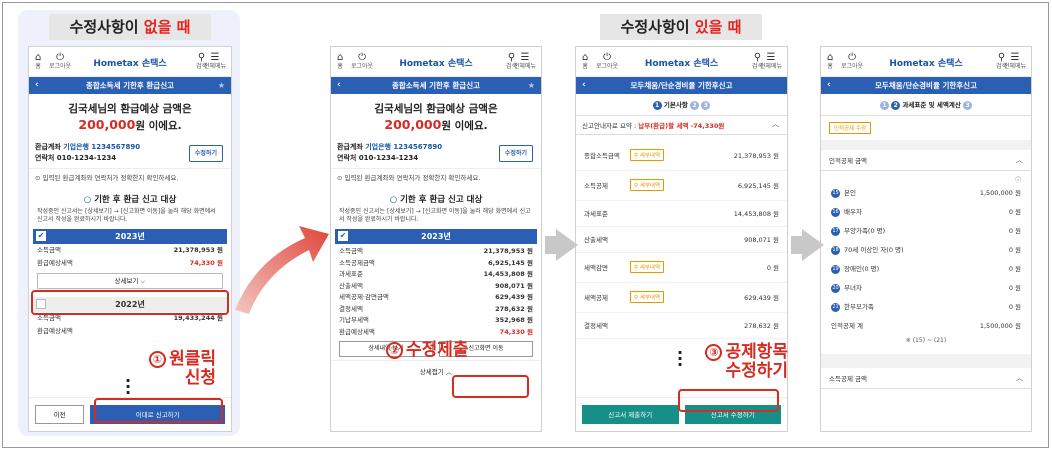  Describe the element at coordinates (130, 281) in the screenshot. I see `detail-view-button: 상세보기 ⌵` at that location.